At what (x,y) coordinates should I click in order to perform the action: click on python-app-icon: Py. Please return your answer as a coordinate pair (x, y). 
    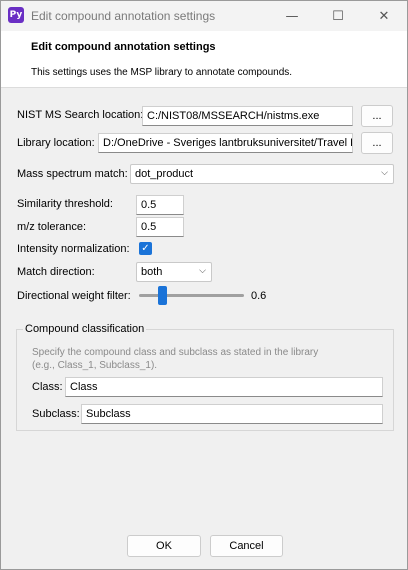
    Looking at the image, I should click on (16, 15).